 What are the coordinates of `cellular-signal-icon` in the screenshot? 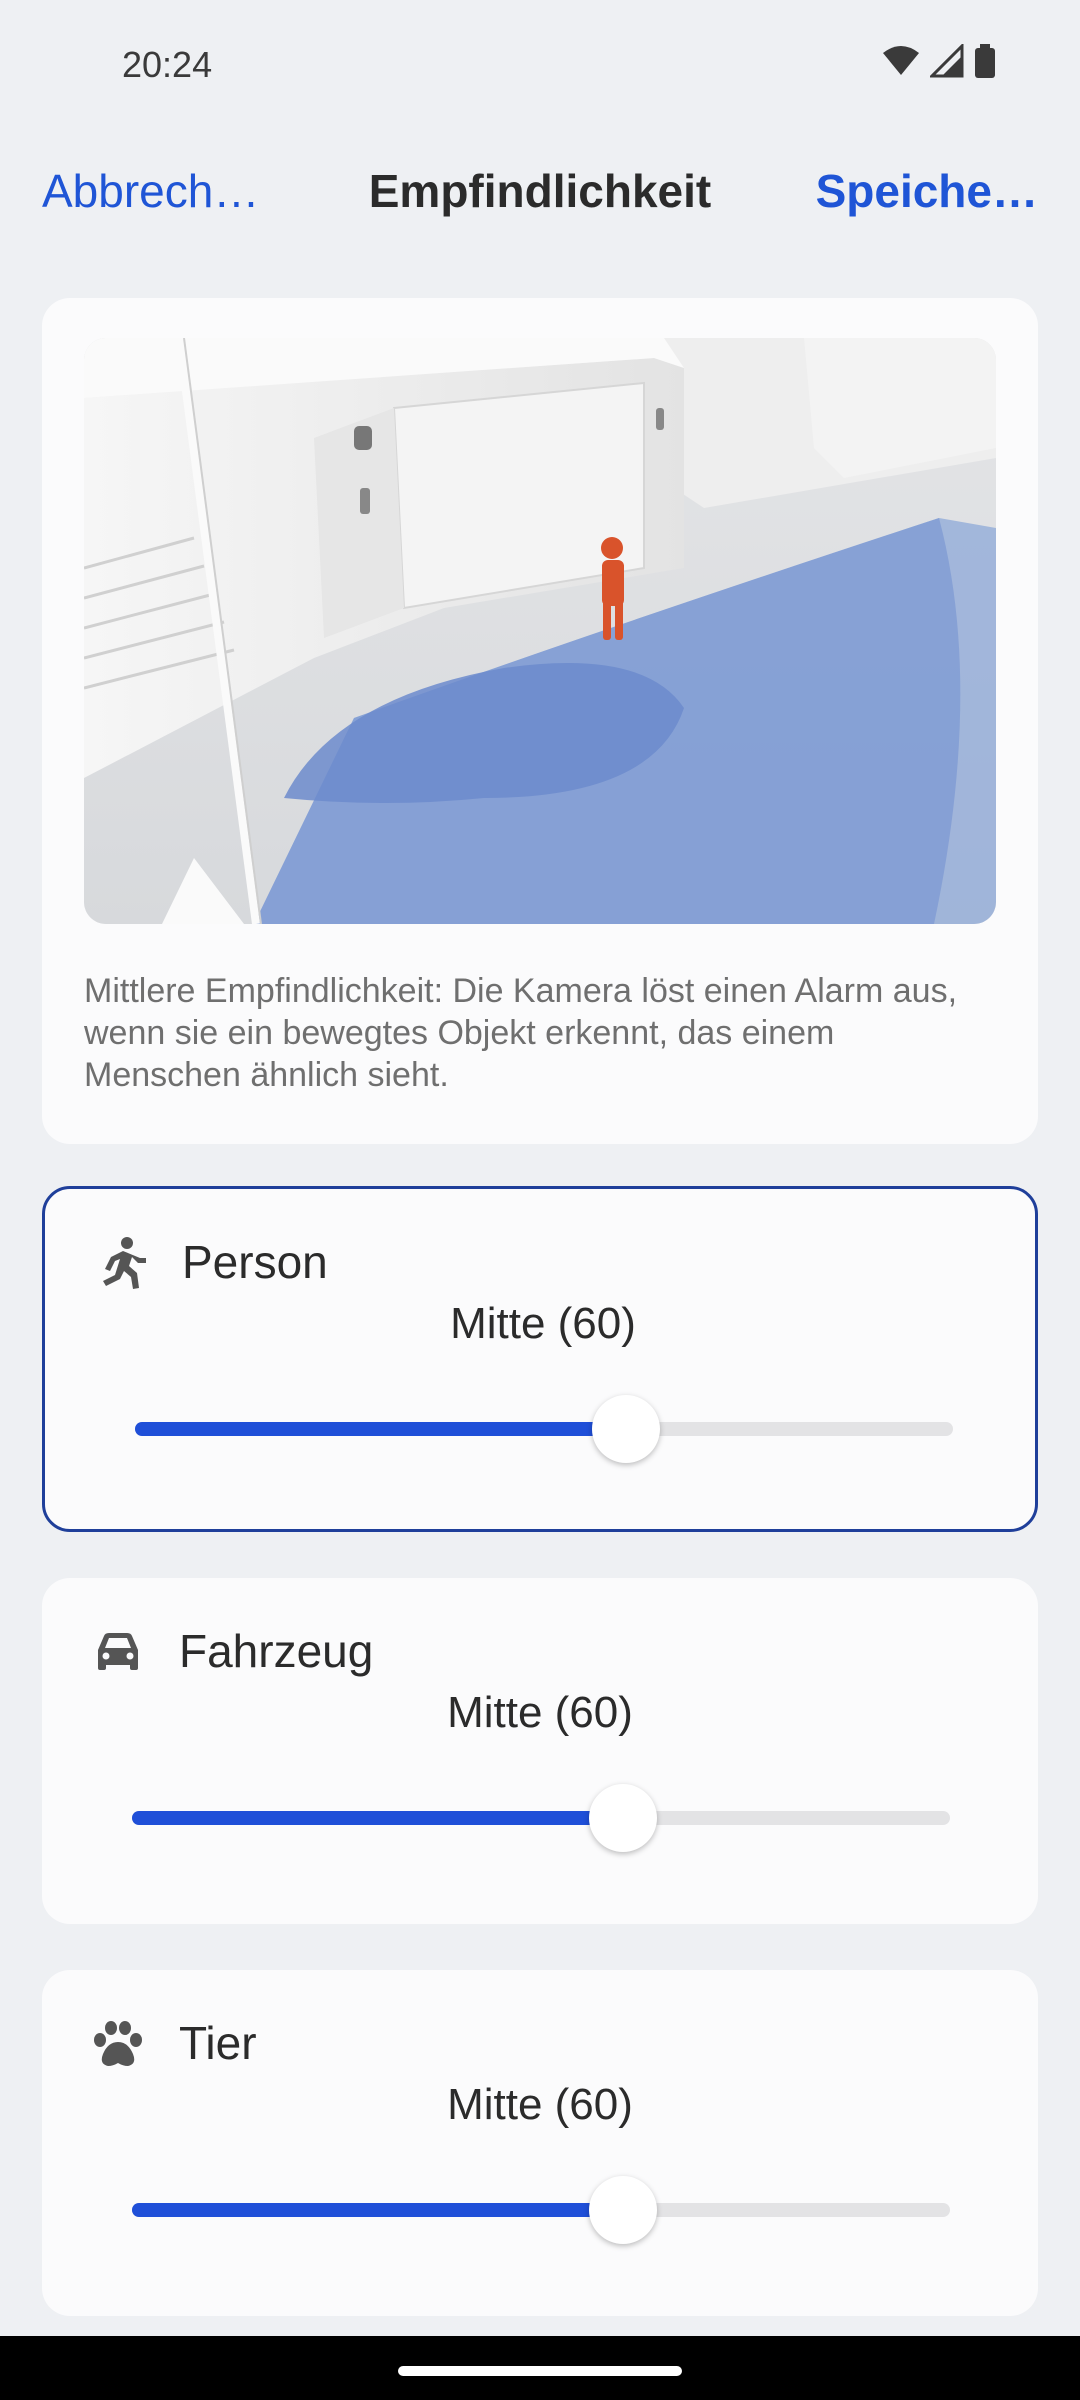 It's located at (947, 61).